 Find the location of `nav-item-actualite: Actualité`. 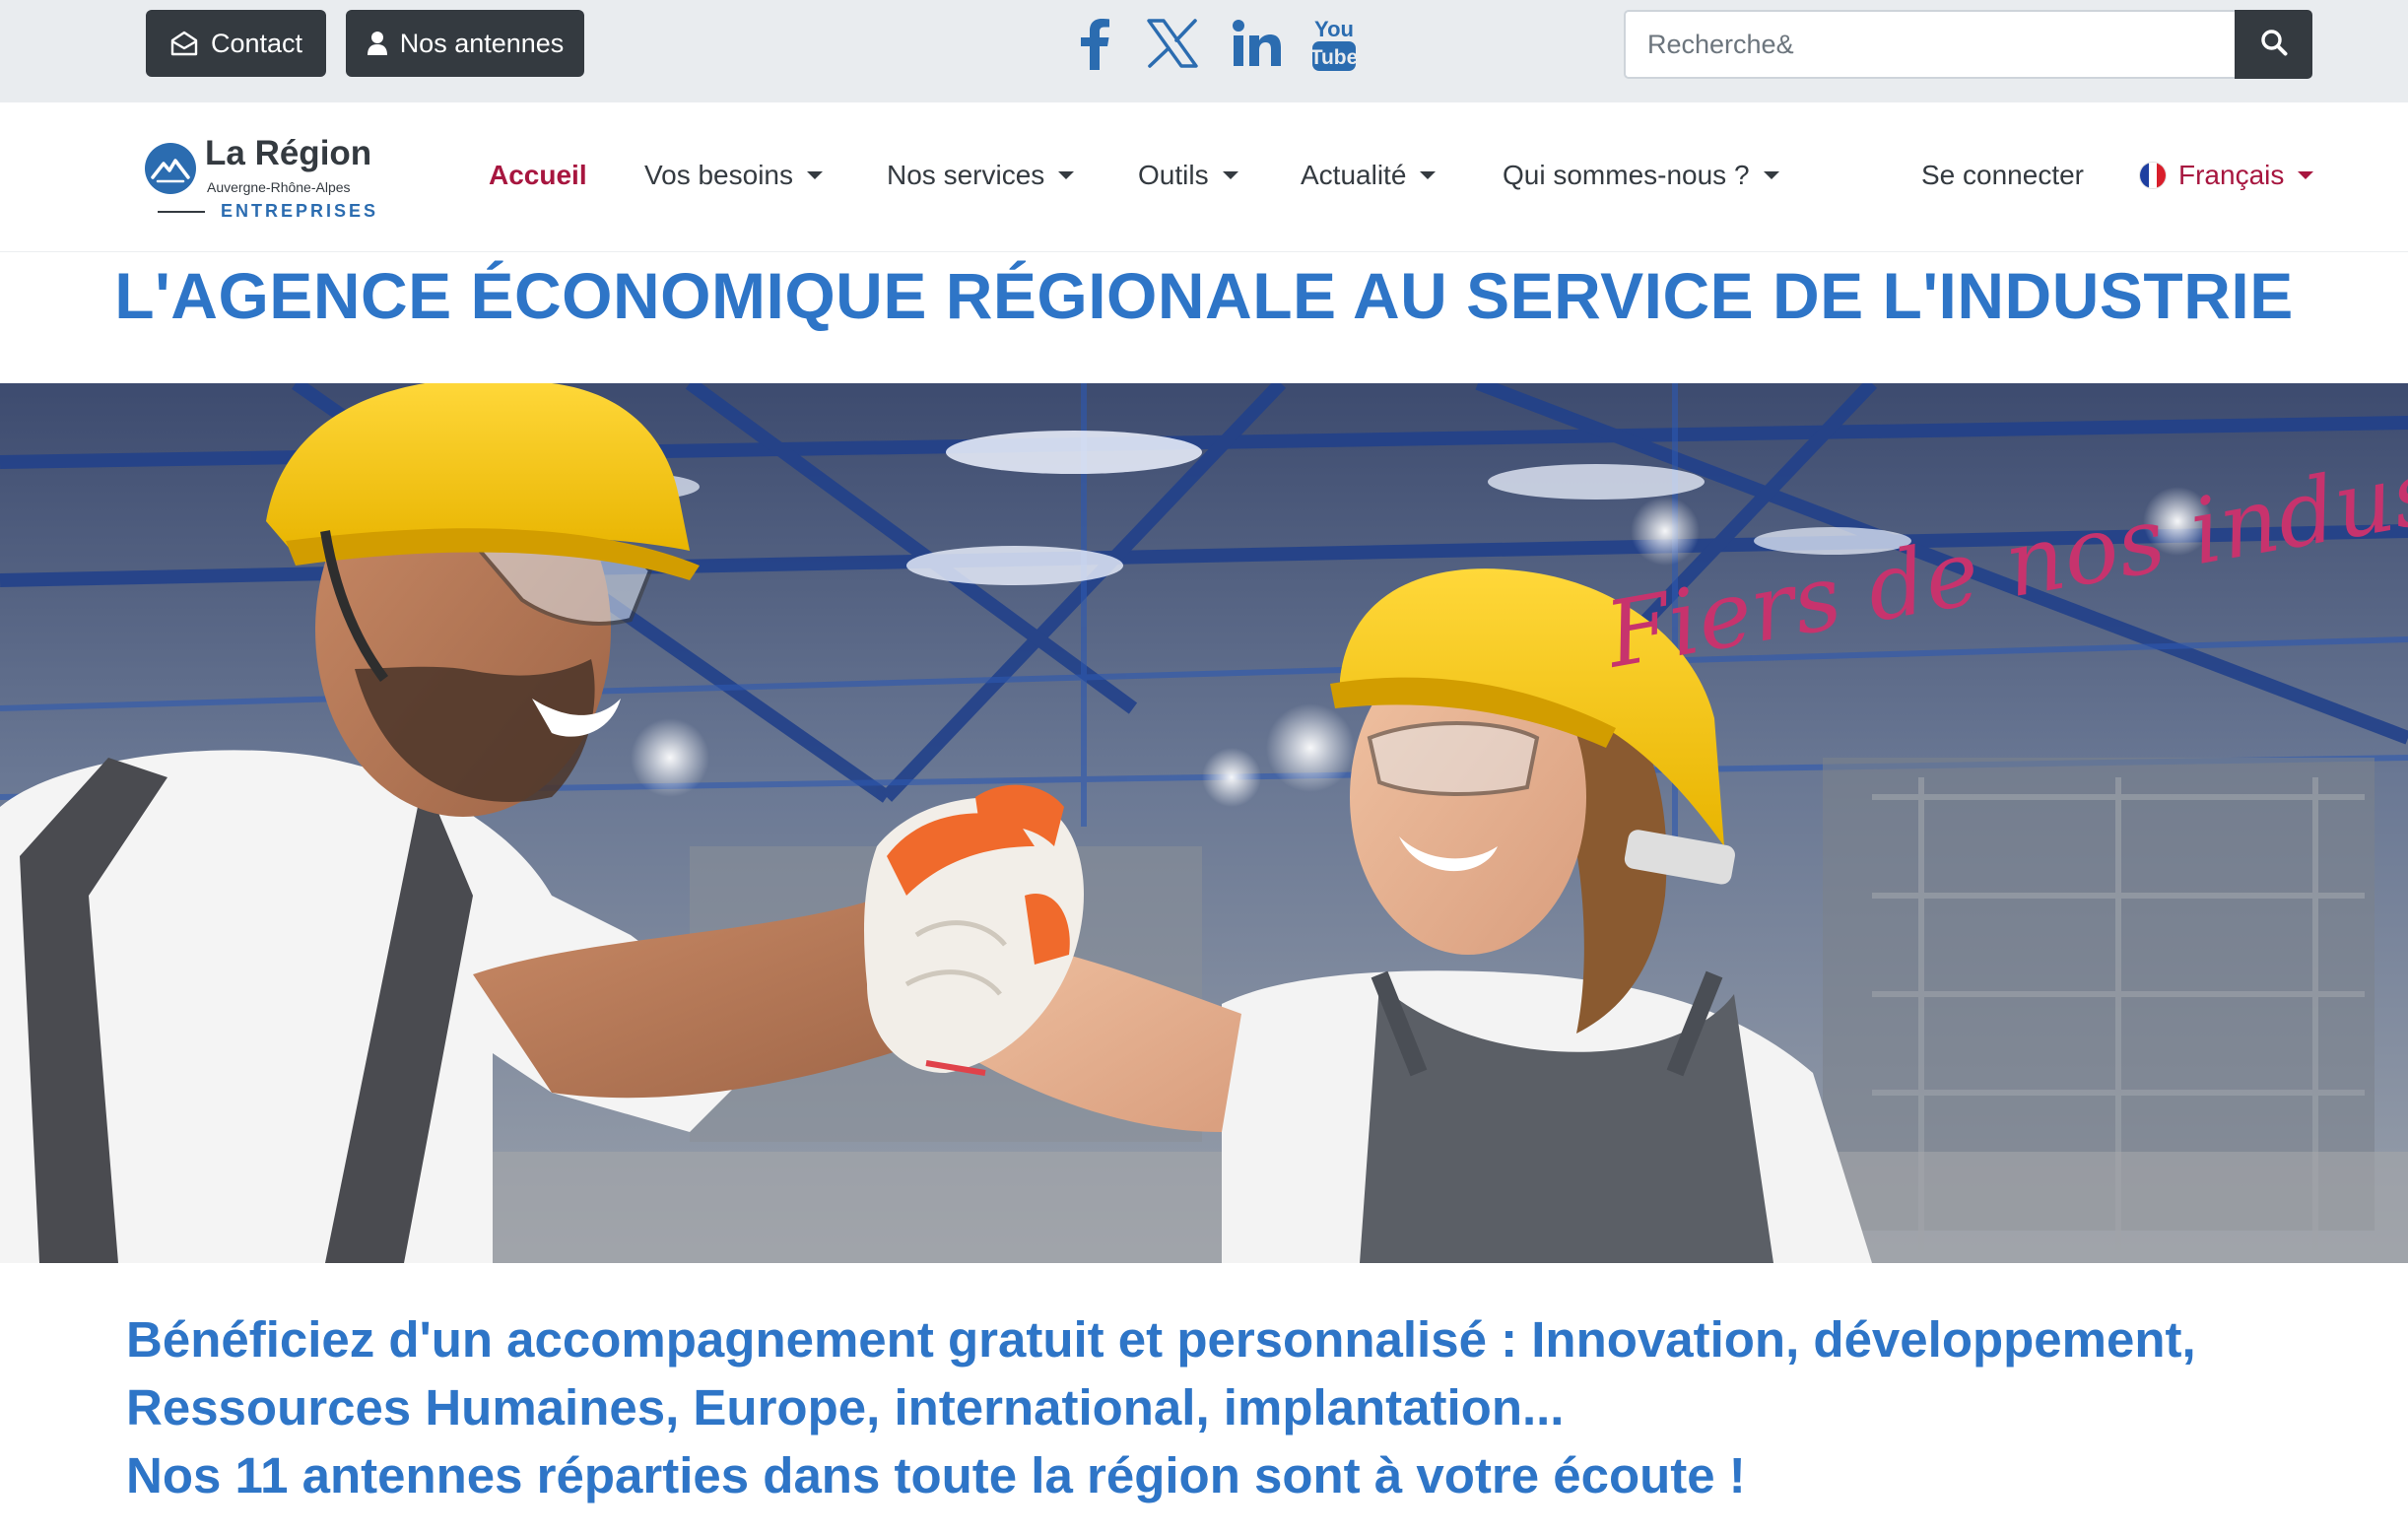

nav-item-actualite: Actualité is located at coordinates (1369, 175).